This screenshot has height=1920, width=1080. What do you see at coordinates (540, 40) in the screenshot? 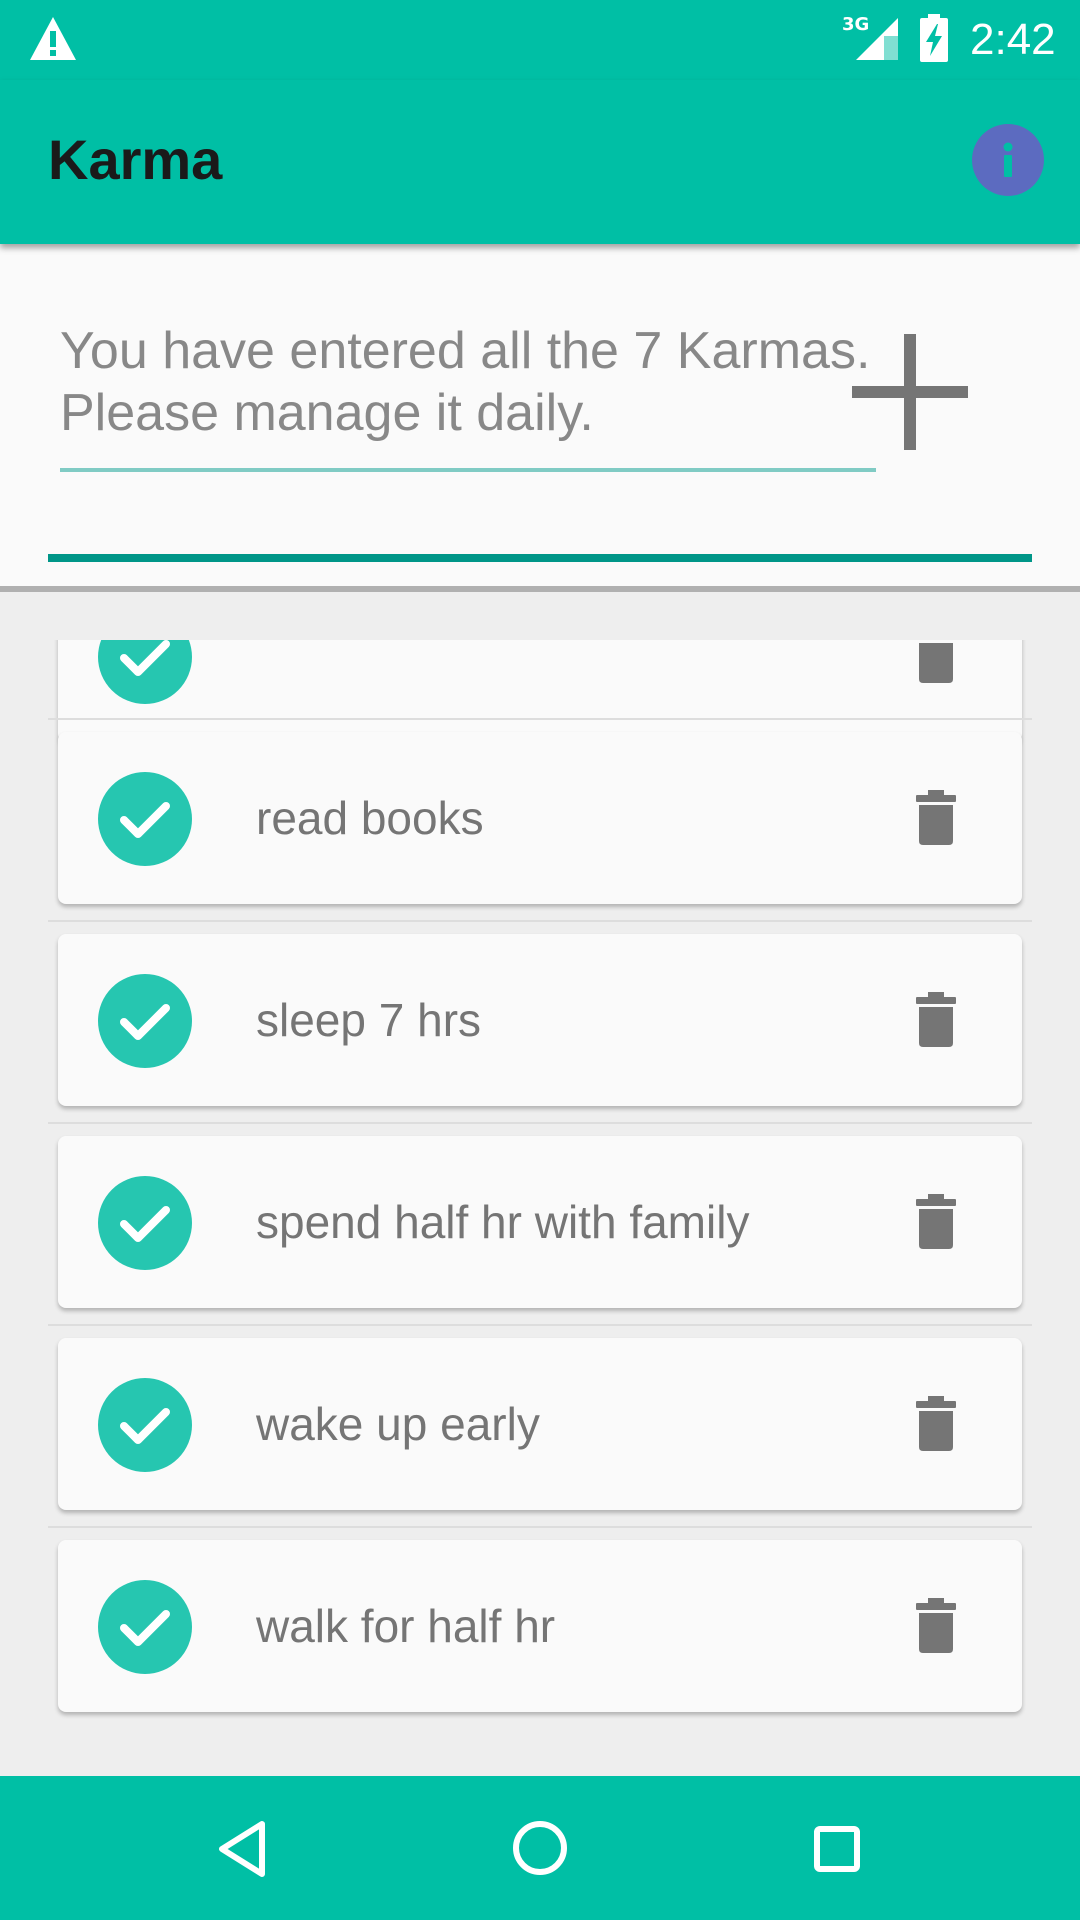
I see `status-bar: 3G 2:42` at bounding box center [540, 40].